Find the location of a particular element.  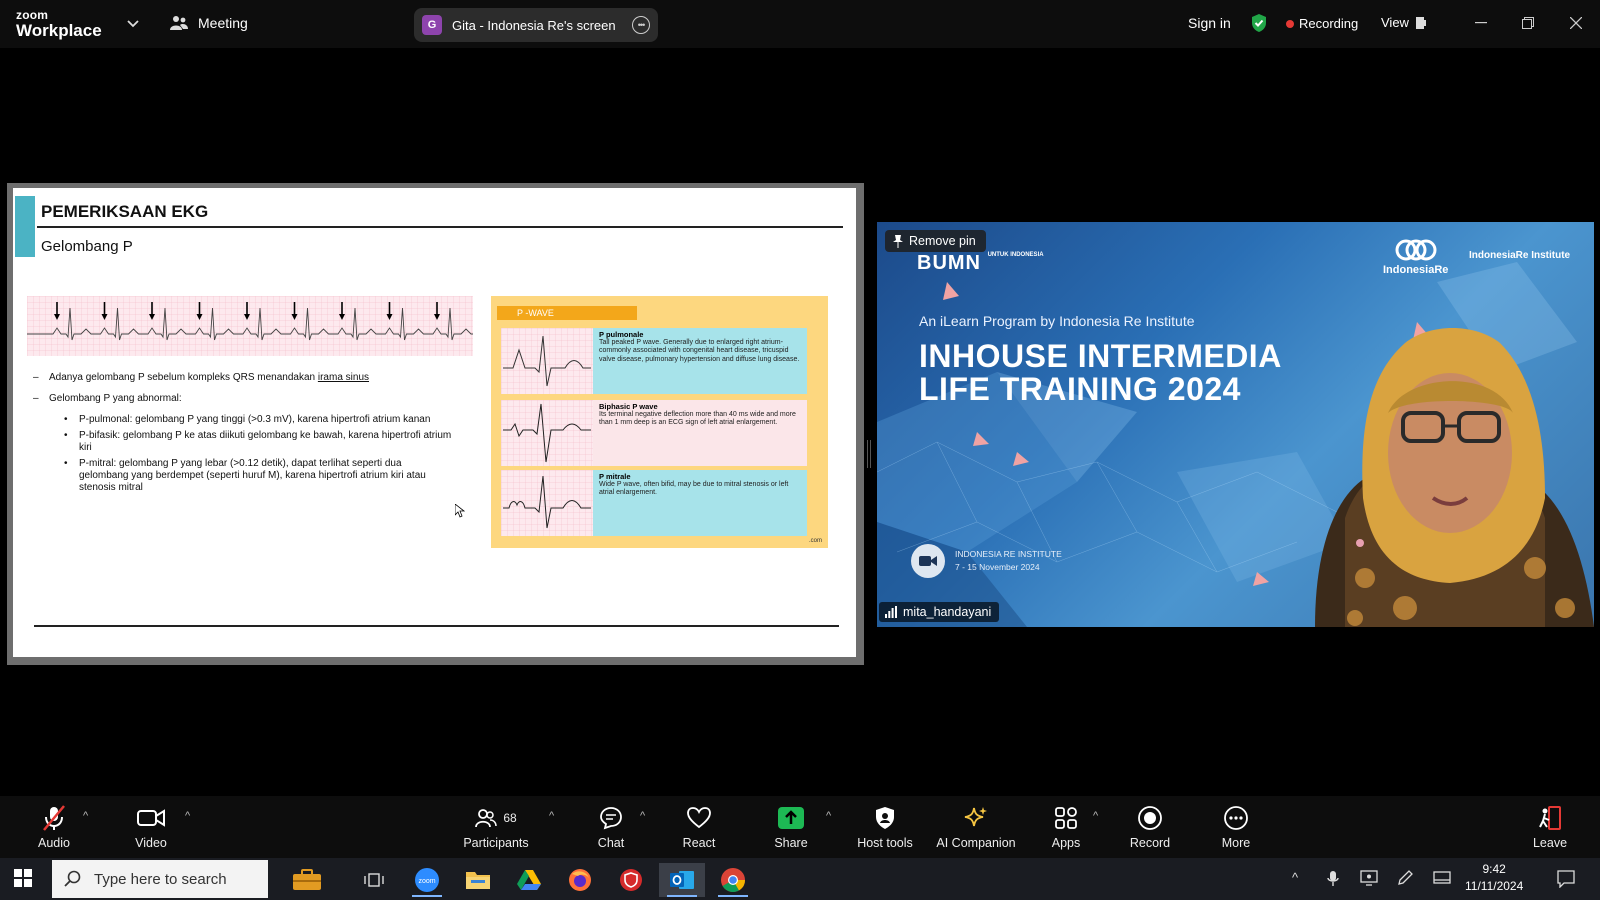

ekg-rhythm-strip is located at coordinates (250, 326).